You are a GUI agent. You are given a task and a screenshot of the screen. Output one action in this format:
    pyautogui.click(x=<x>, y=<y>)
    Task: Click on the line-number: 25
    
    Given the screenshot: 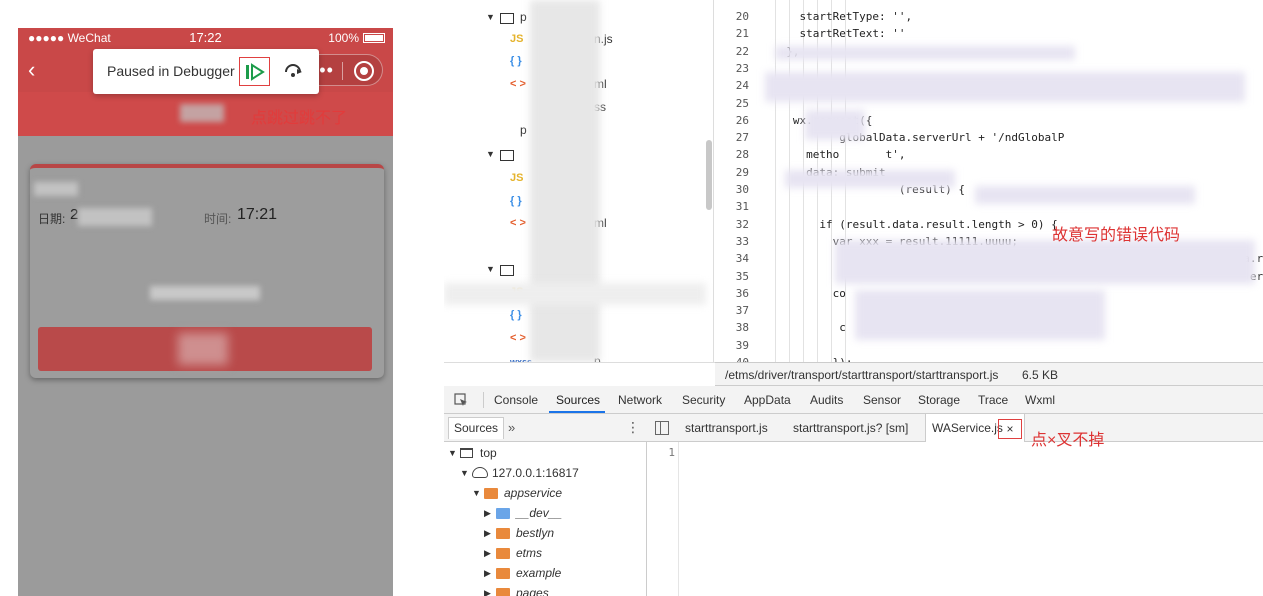 What is the action you would take?
    pyautogui.click(x=742, y=103)
    